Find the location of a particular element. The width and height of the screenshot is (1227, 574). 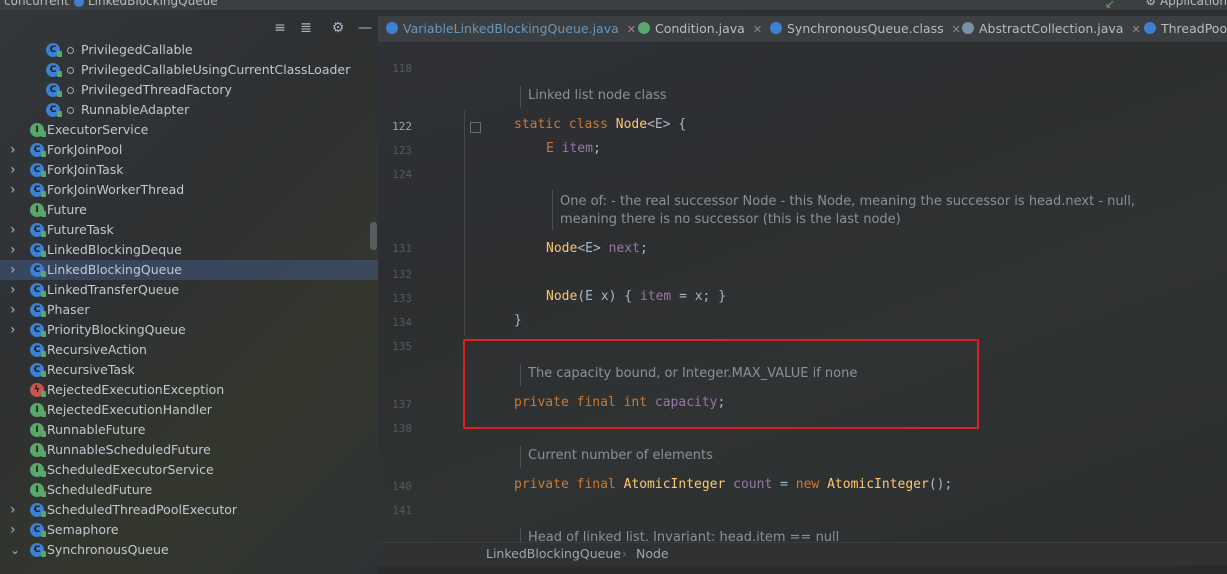

tree-item: I ScheduledExecutorService is located at coordinates (189, 470).